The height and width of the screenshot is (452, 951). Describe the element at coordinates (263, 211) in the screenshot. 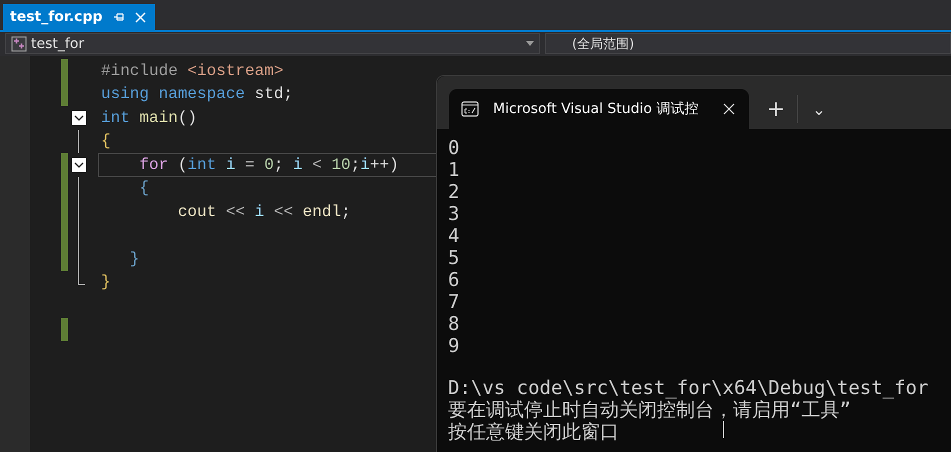

I see `code-line: cout << i << endl;` at that location.